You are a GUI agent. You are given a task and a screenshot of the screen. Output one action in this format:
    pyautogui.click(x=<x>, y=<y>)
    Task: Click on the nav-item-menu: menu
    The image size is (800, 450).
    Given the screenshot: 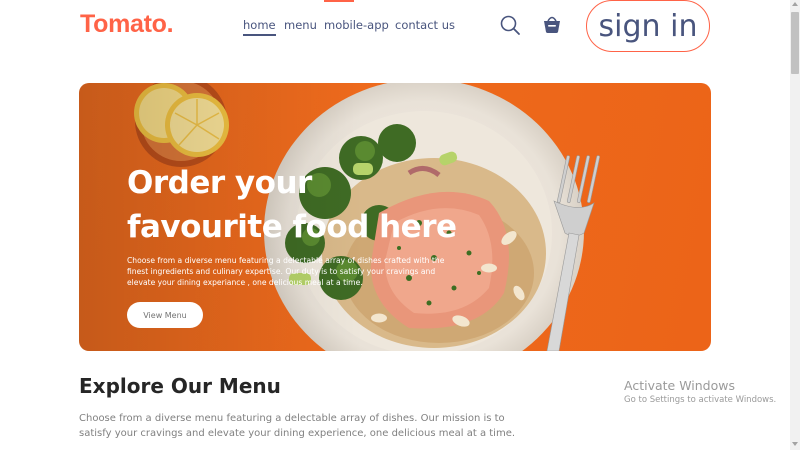 What is the action you would take?
    pyautogui.click(x=300, y=25)
    